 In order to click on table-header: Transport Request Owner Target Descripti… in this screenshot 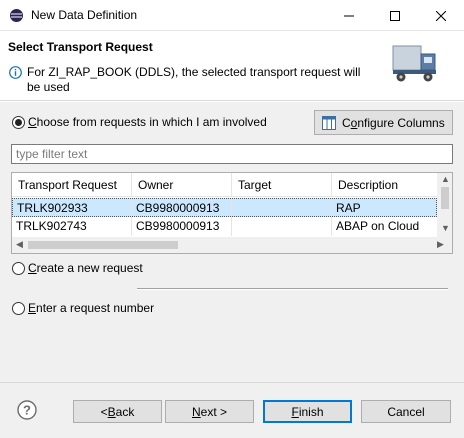, I will do `click(224, 185)`.